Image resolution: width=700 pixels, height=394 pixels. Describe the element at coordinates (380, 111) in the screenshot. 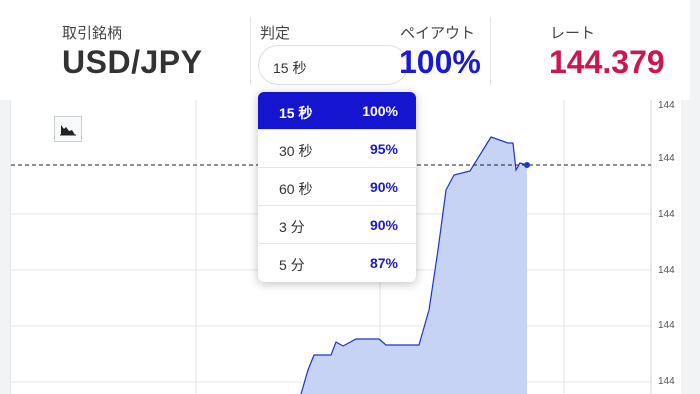

I see `judge-option-payout: 100%` at that location.